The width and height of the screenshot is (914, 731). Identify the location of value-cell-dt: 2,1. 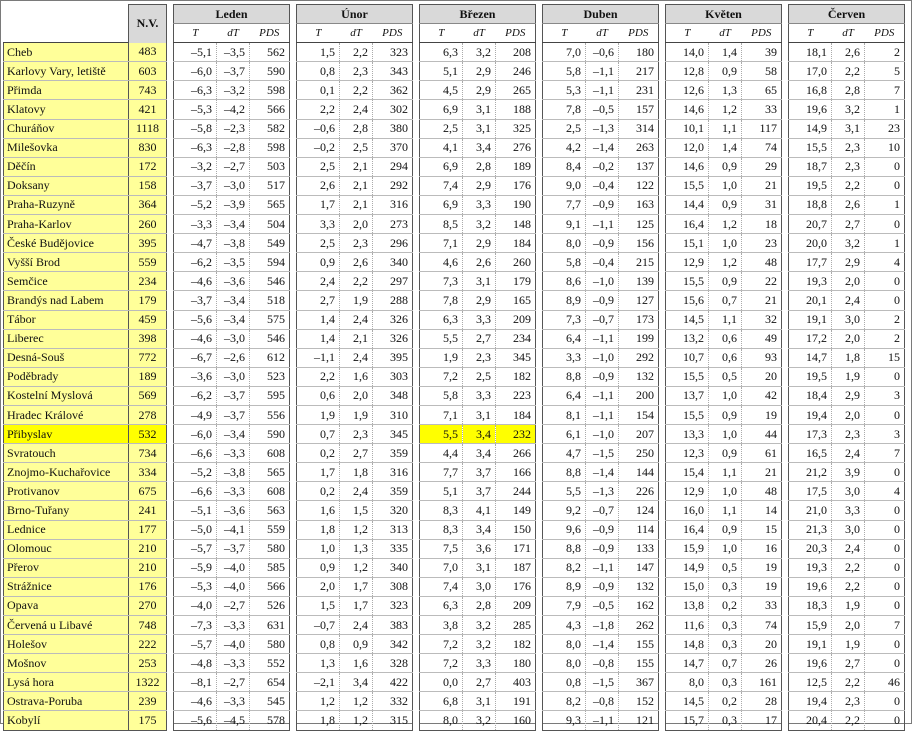
(356, 167).